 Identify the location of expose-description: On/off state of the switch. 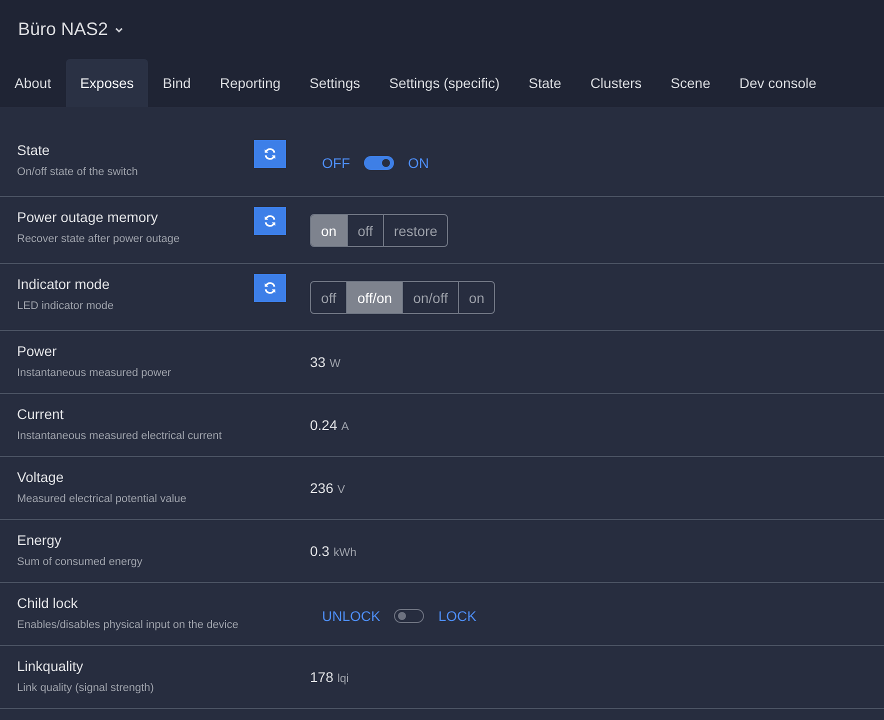
(78, 172).